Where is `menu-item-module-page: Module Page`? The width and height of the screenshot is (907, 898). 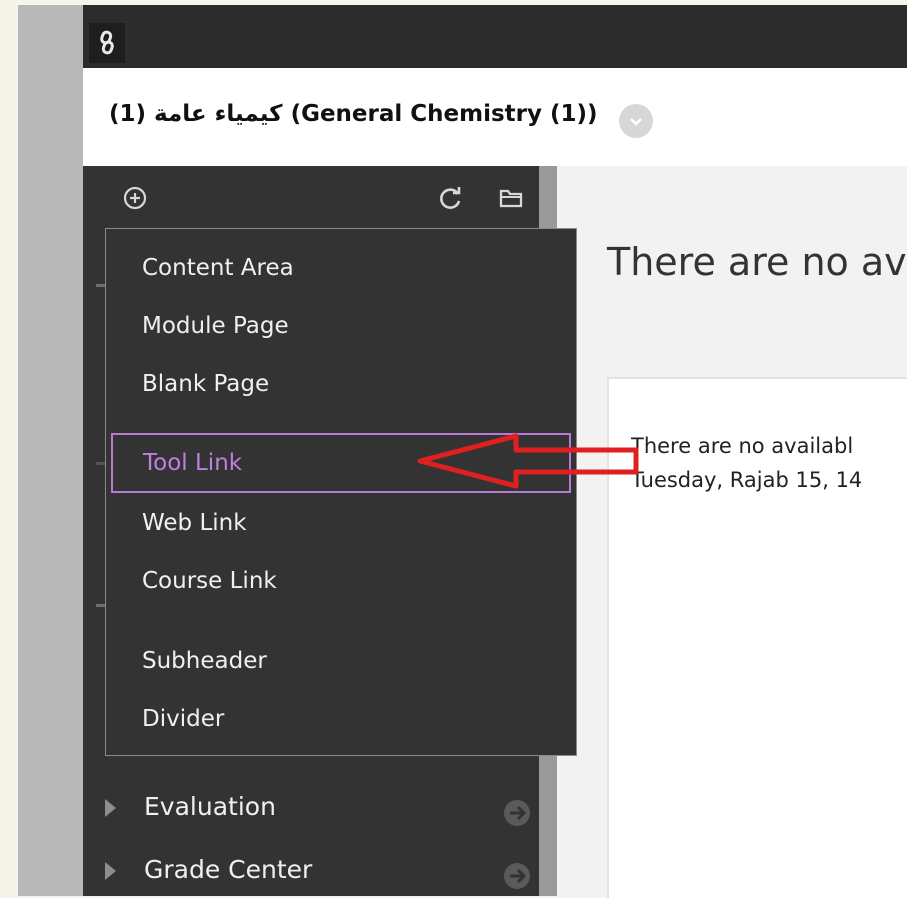
menu-item-module-page: Module Page is located at coordinates (215, 326).